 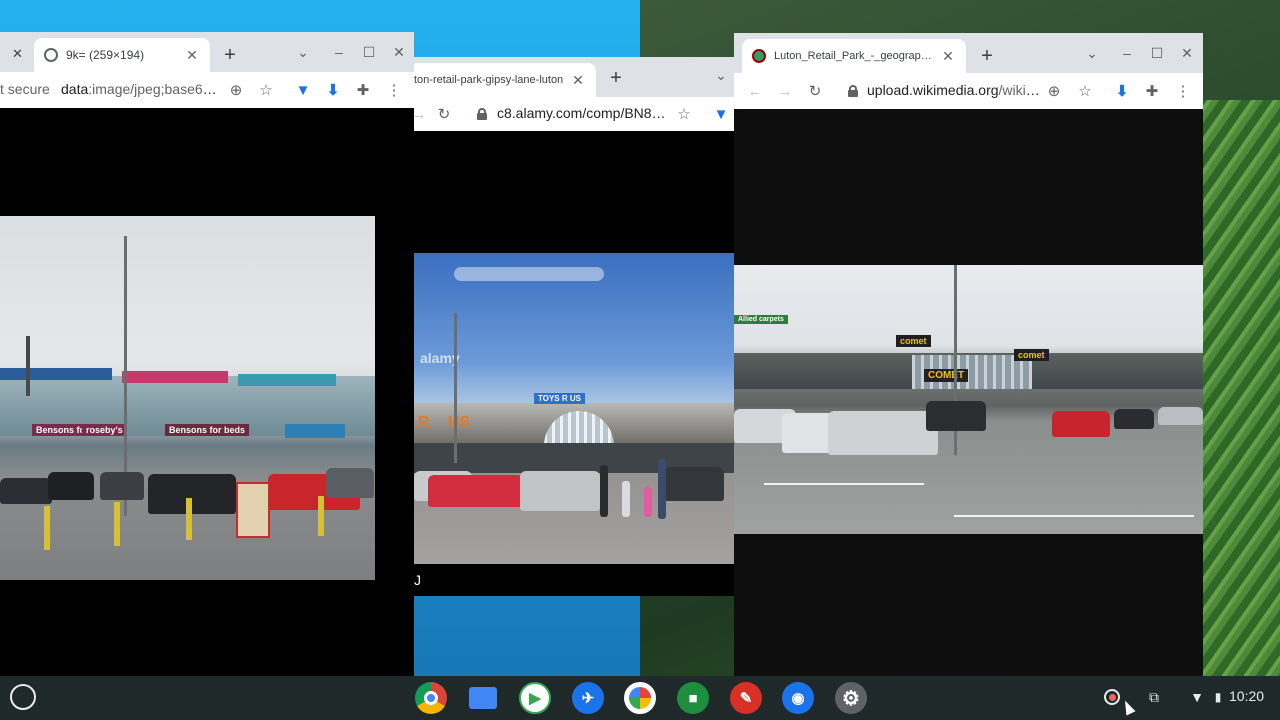 I want to click on camera-icon: ◉, so click(x=798, y=698).